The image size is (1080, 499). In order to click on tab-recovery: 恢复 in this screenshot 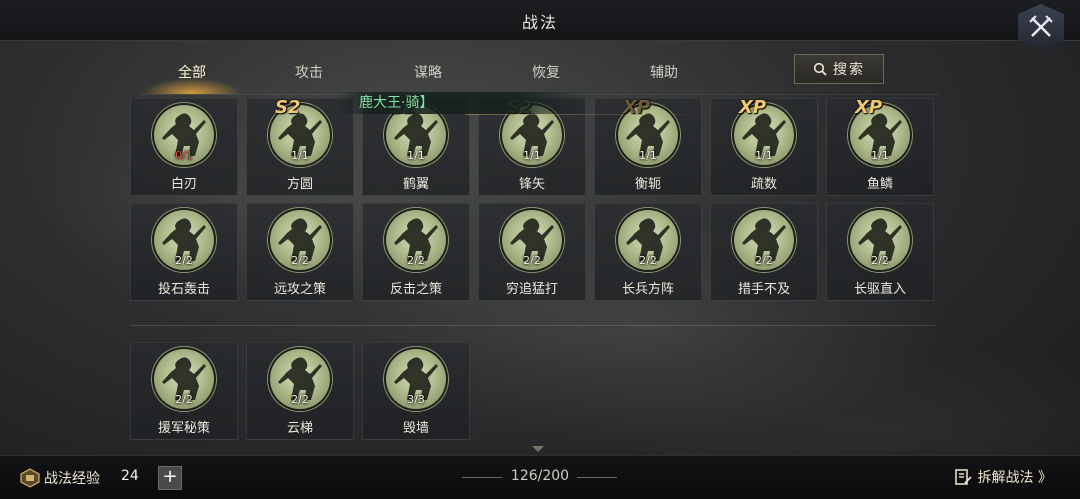, I will do `click(546, 73)`.